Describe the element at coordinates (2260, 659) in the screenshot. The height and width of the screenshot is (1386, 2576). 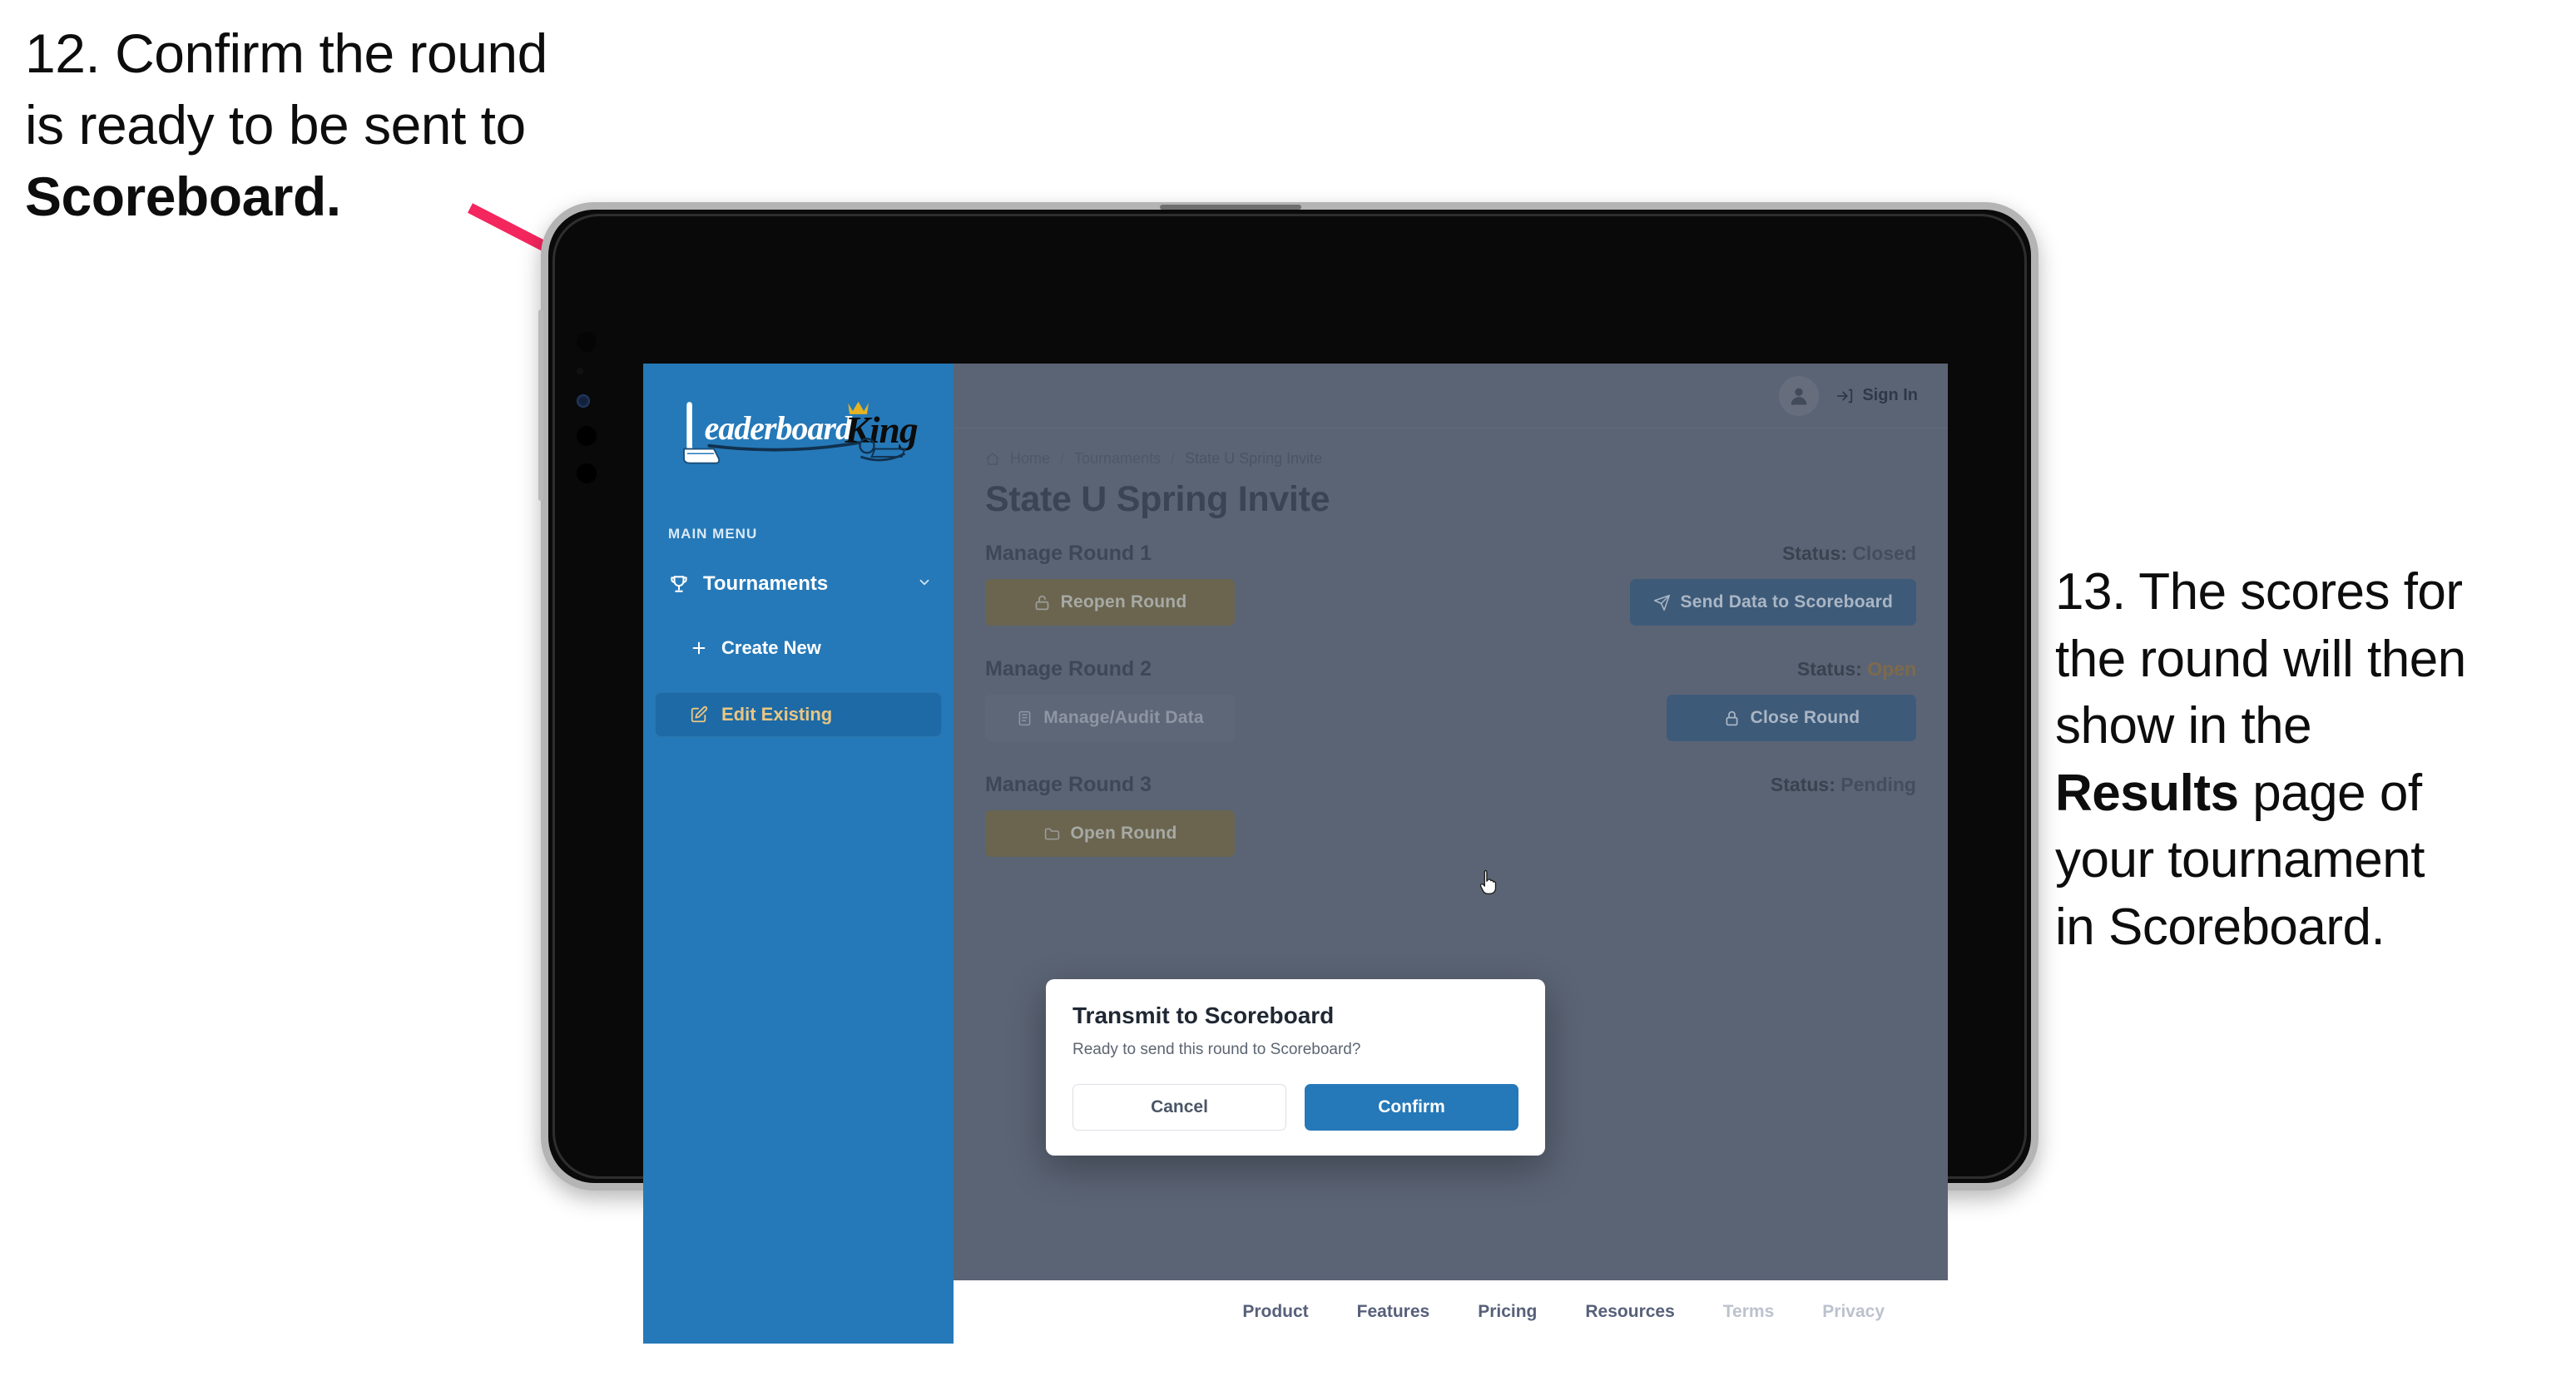
I see `annotation-step-13-line2: the round will then` at that location.